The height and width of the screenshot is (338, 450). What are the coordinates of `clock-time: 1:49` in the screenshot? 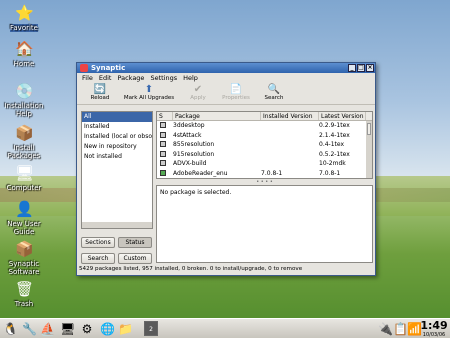 It's located at (434, 325).